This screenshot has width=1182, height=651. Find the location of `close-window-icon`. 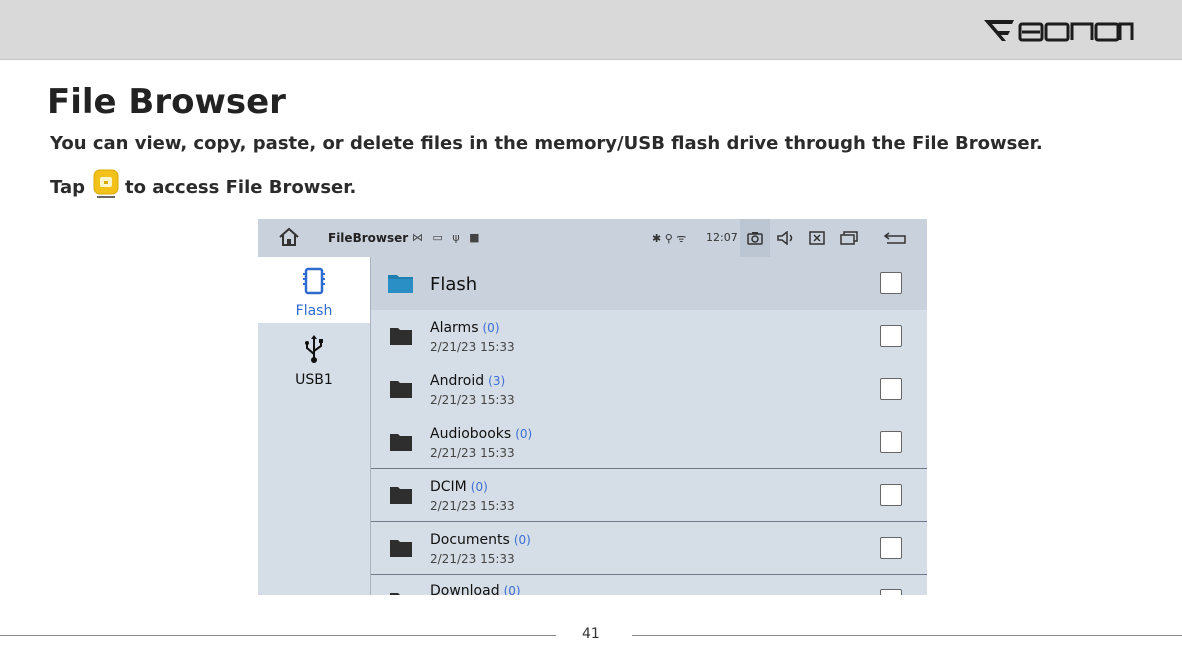

close-window-icon is located at coordinates (817, 238).